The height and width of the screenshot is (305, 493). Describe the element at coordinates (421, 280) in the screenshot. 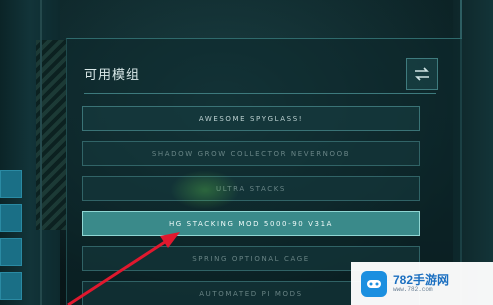

I see `watermark-brand: 782手游网` at that location.